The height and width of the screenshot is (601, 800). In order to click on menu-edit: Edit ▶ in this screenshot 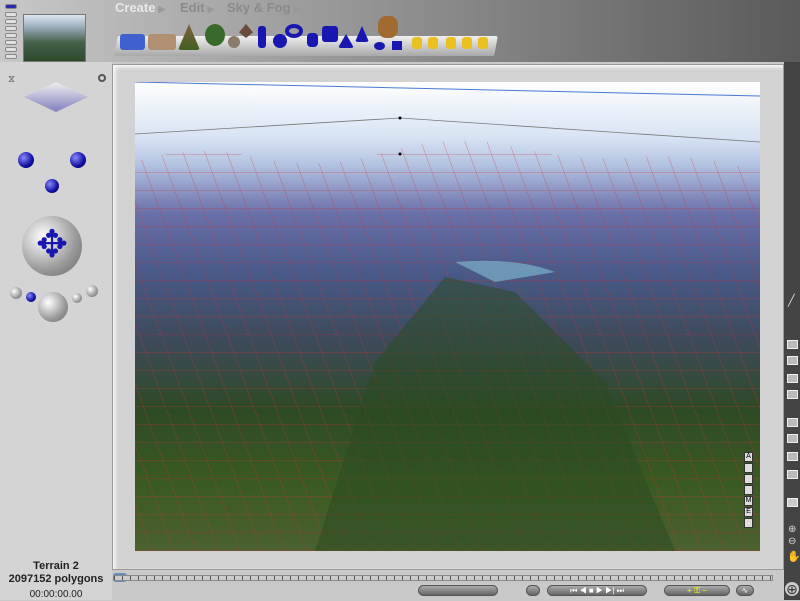, I will do `click(197, 7)`.